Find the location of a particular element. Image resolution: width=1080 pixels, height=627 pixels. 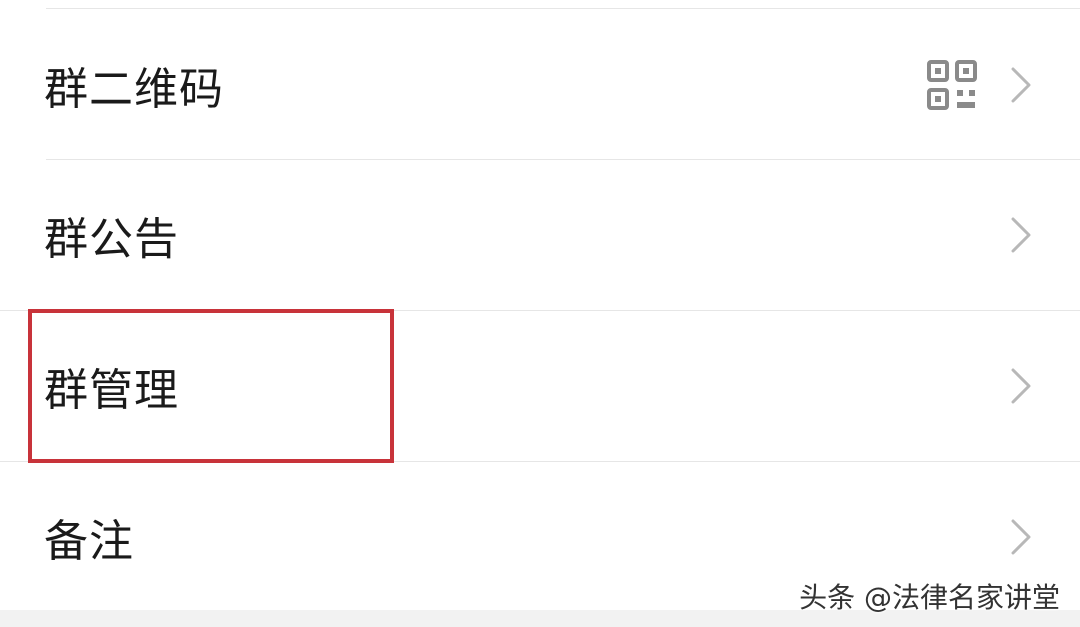

group-qr-code-label: 群二维码 is located at coordinates (134, 89).